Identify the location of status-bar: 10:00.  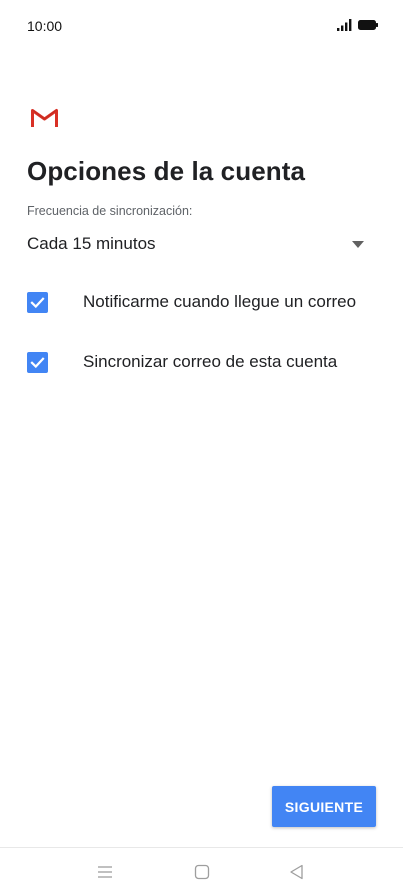
(201, 26).